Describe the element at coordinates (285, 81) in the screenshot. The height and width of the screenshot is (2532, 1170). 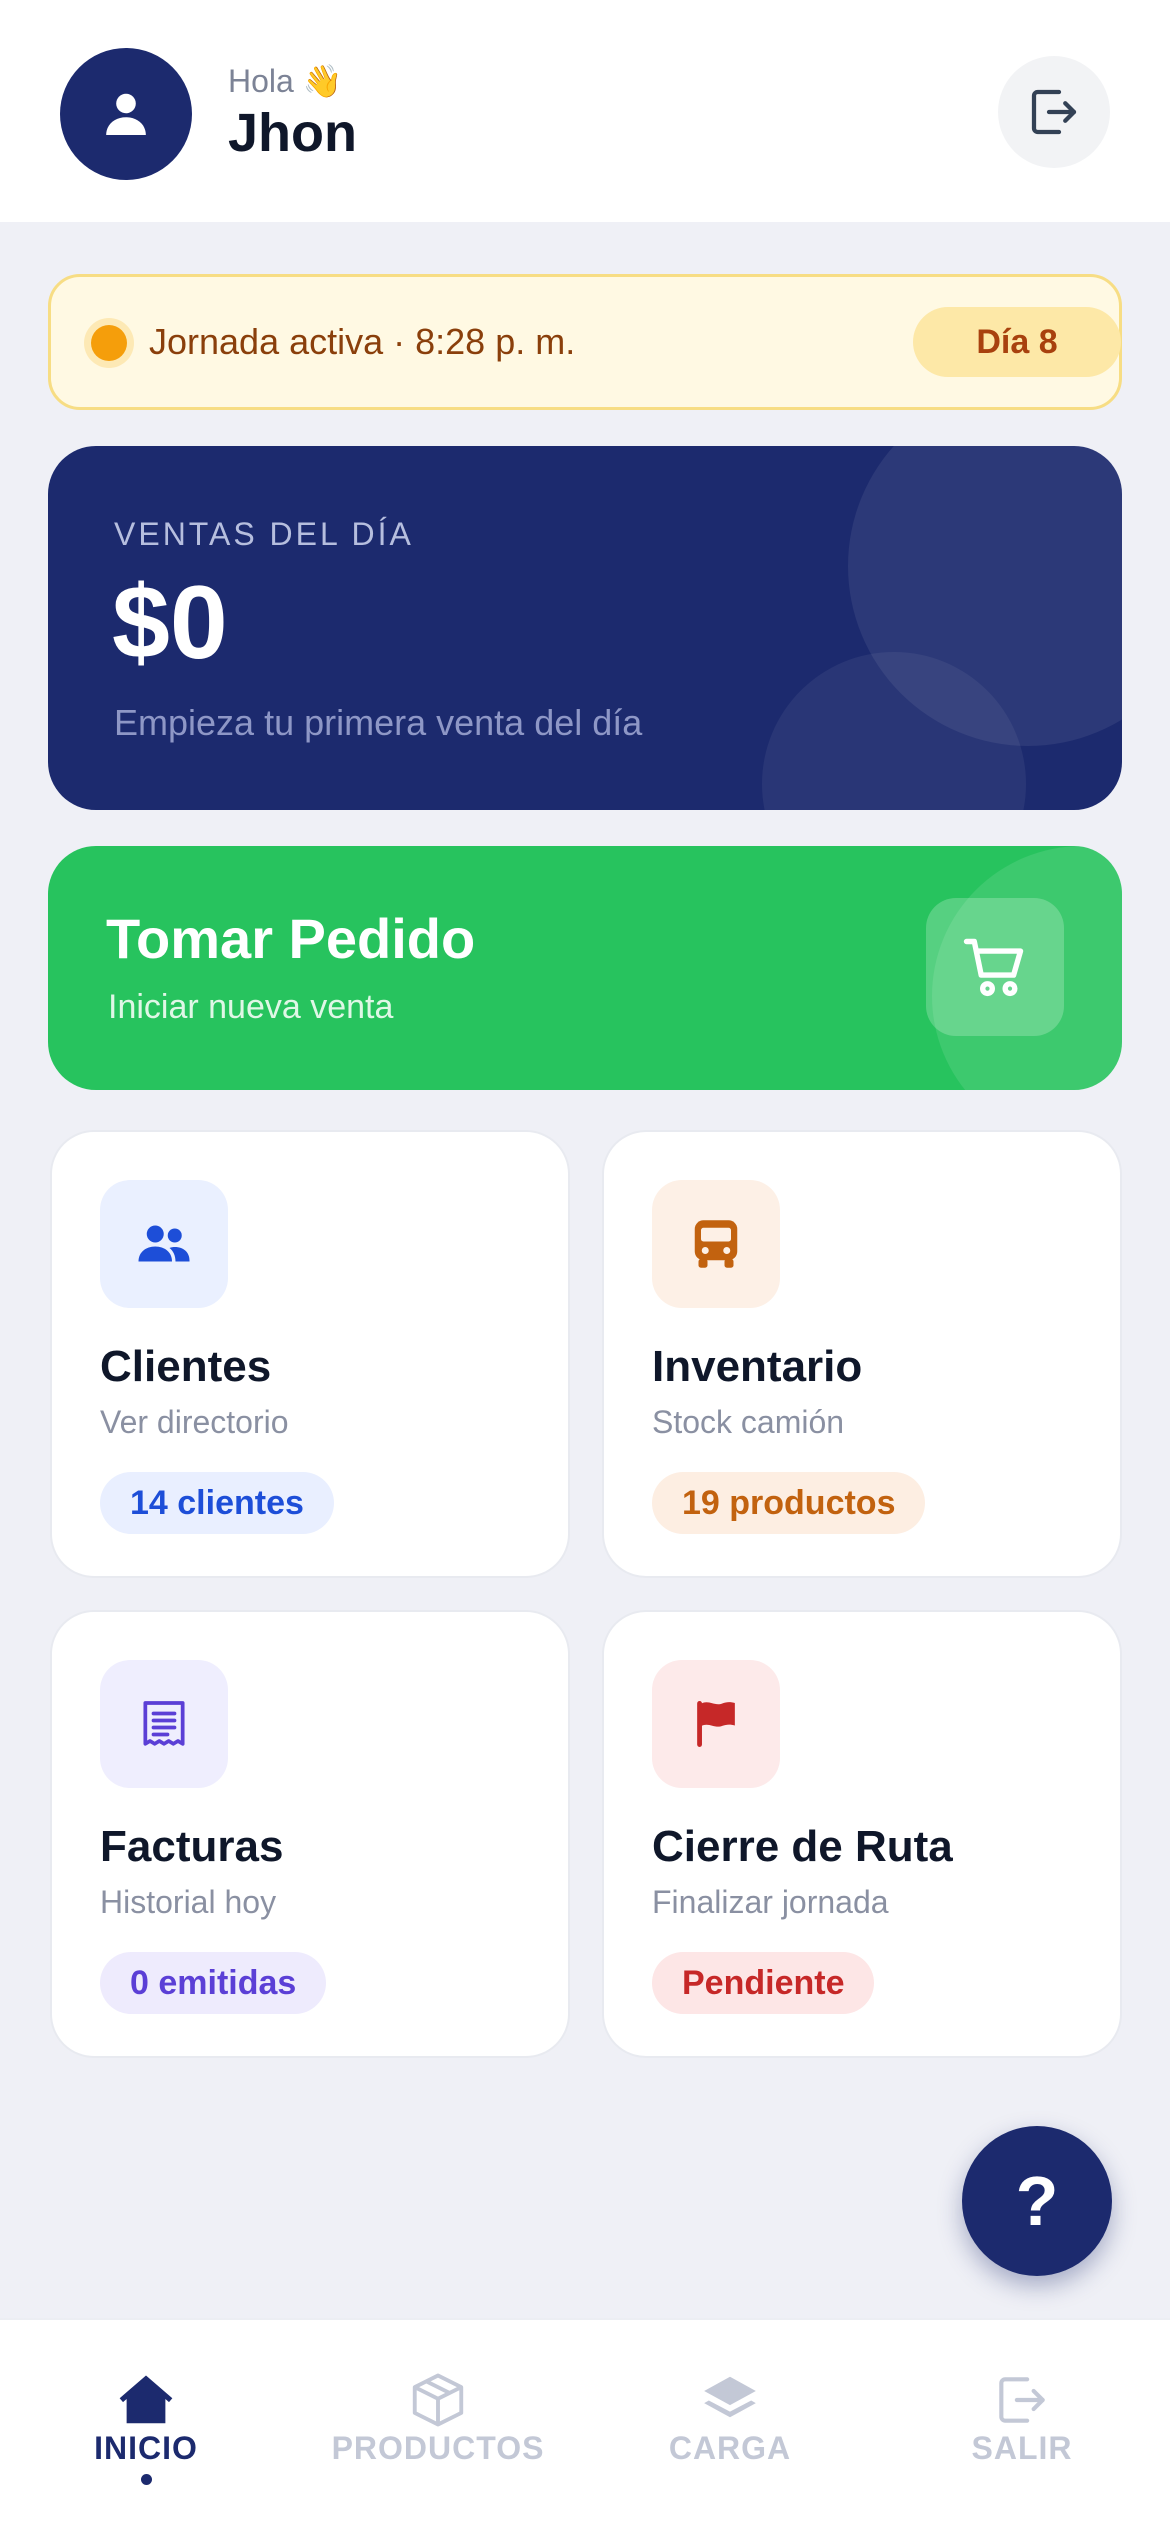
I see `greeting-text: Hola 👋` at that location.